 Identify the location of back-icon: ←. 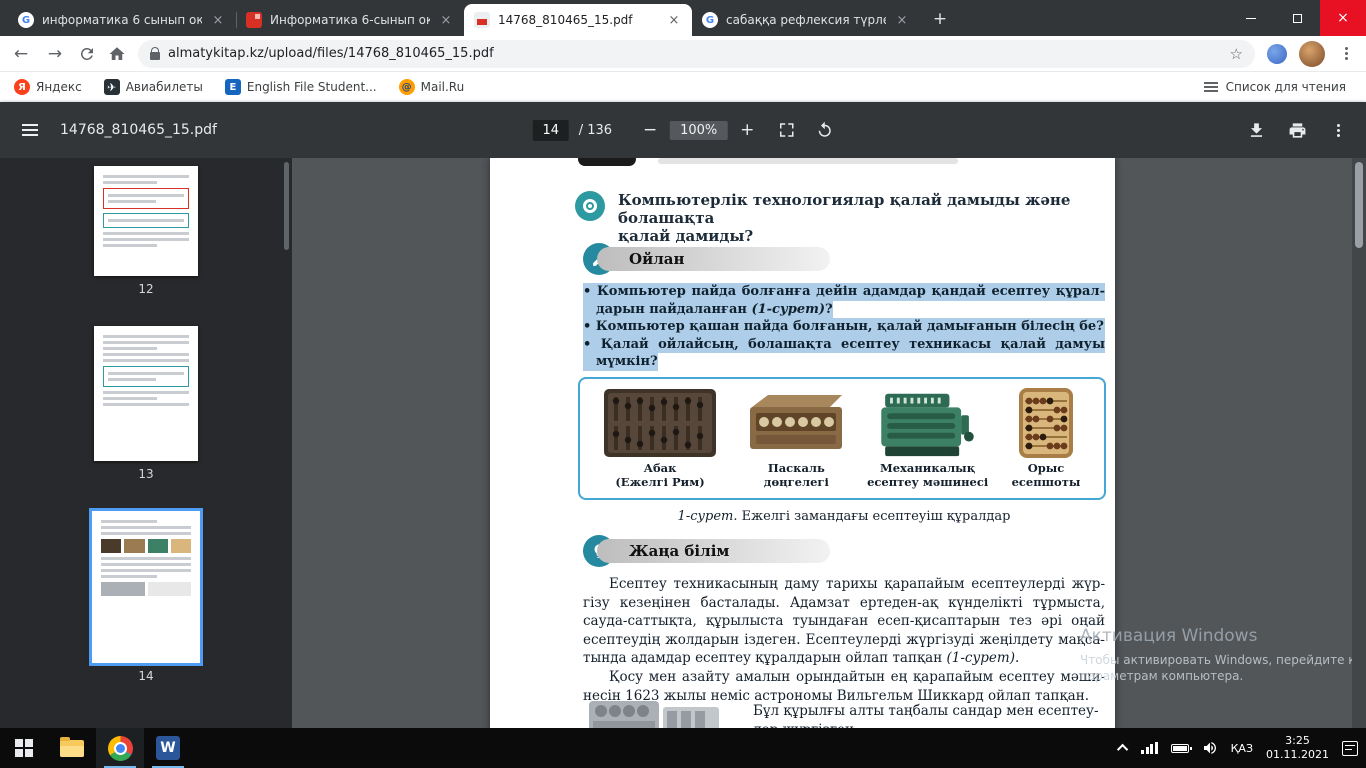
(21, 54).